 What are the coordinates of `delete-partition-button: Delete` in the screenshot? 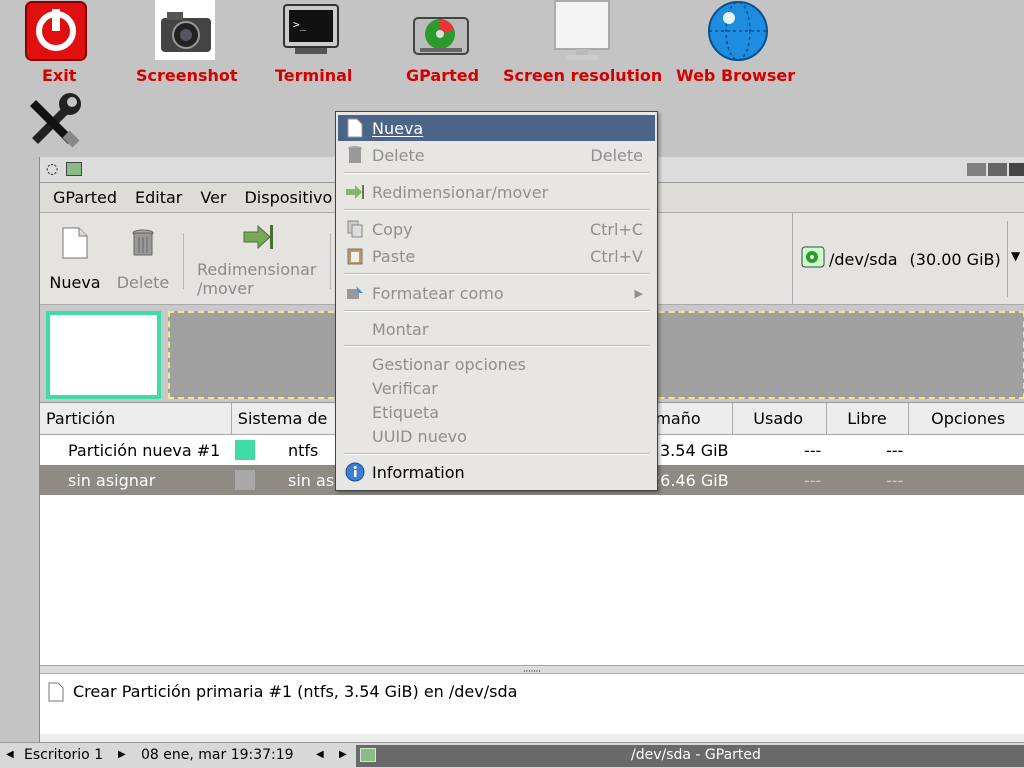 It's located at (143, 259).